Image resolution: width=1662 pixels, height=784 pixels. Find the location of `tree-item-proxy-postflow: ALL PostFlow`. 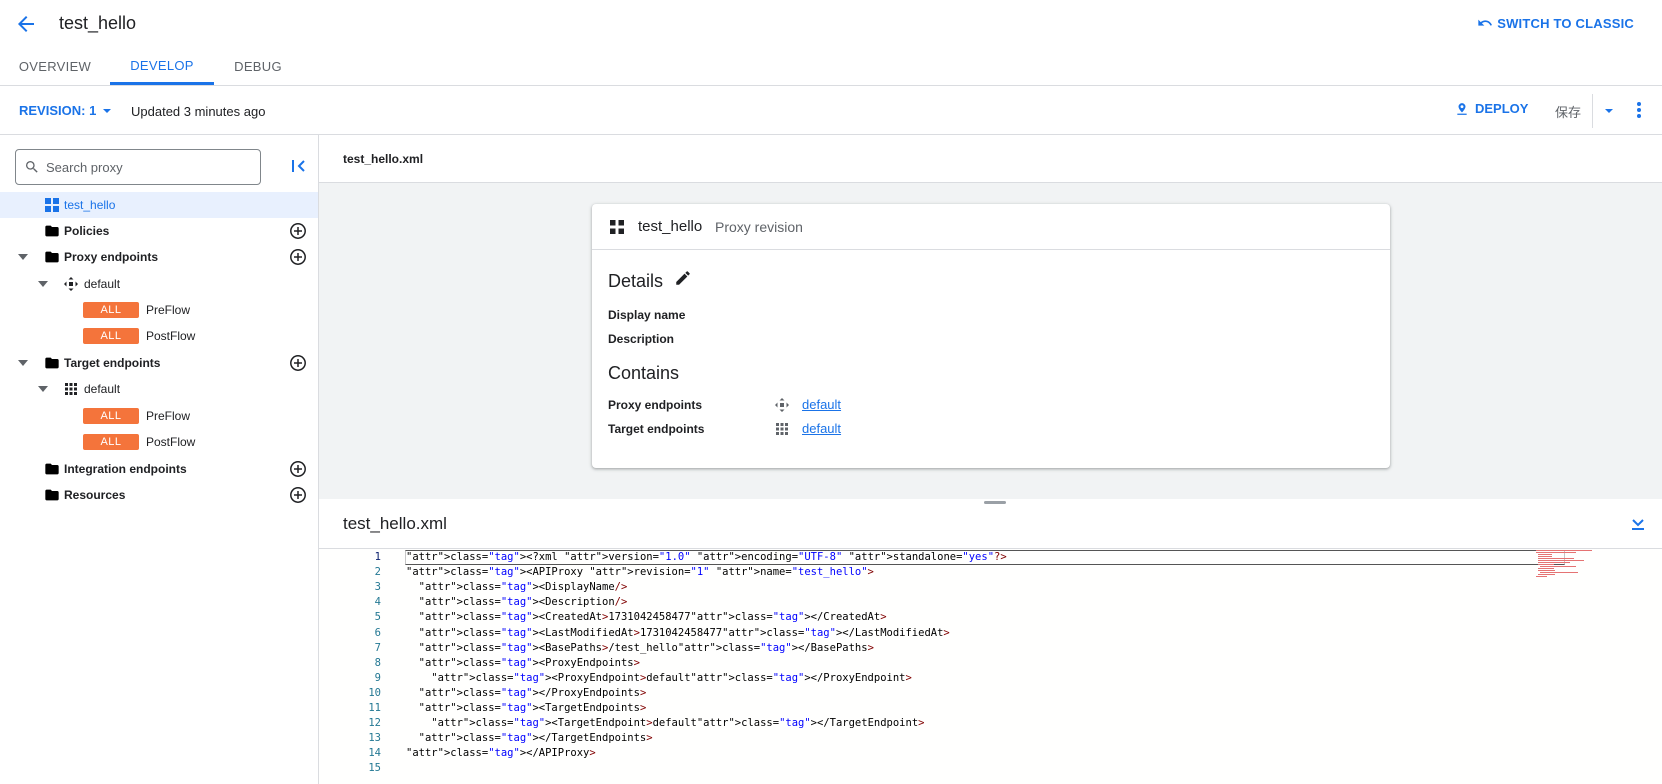

tree-item-proxy-postflow: ALL PostFlow is located at coordinates (159, 336).